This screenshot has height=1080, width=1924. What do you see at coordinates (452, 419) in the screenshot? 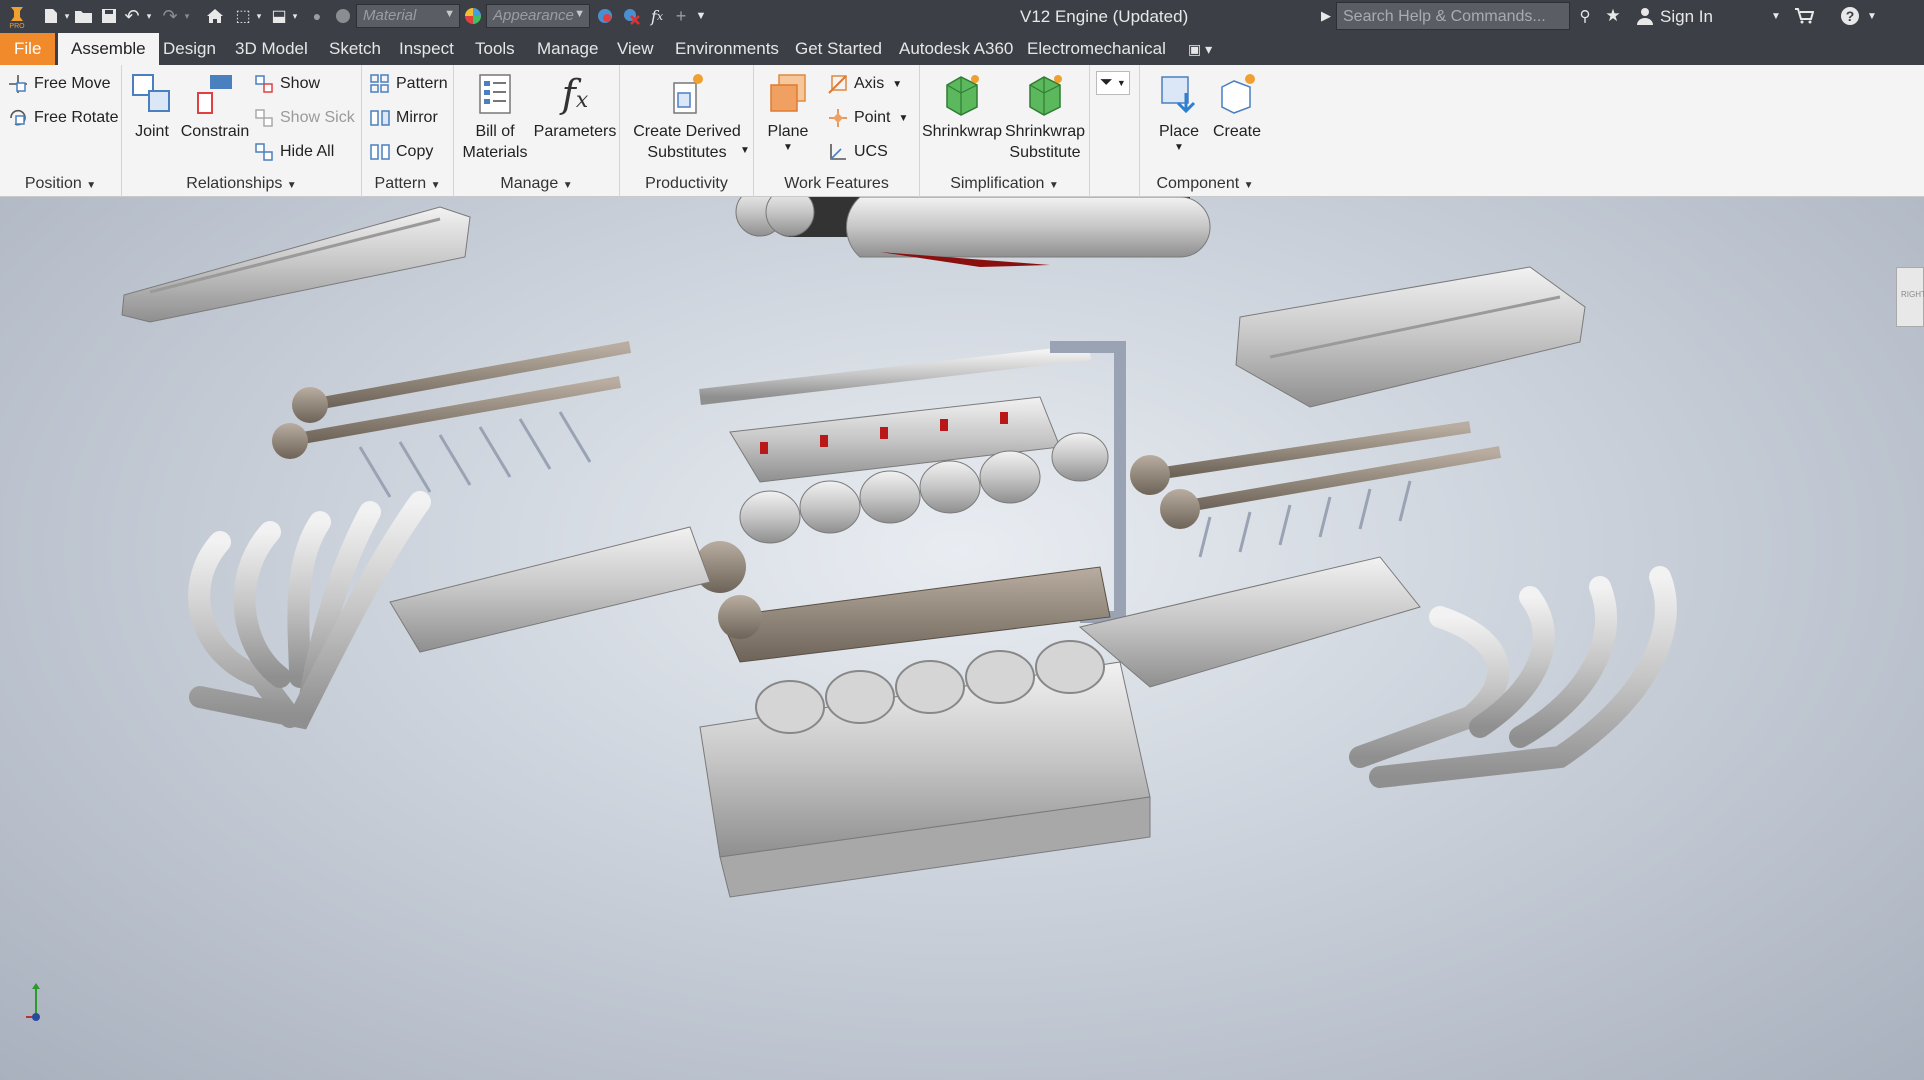
I see `camshaft-assembly-left` at bounding box center [452, 419].